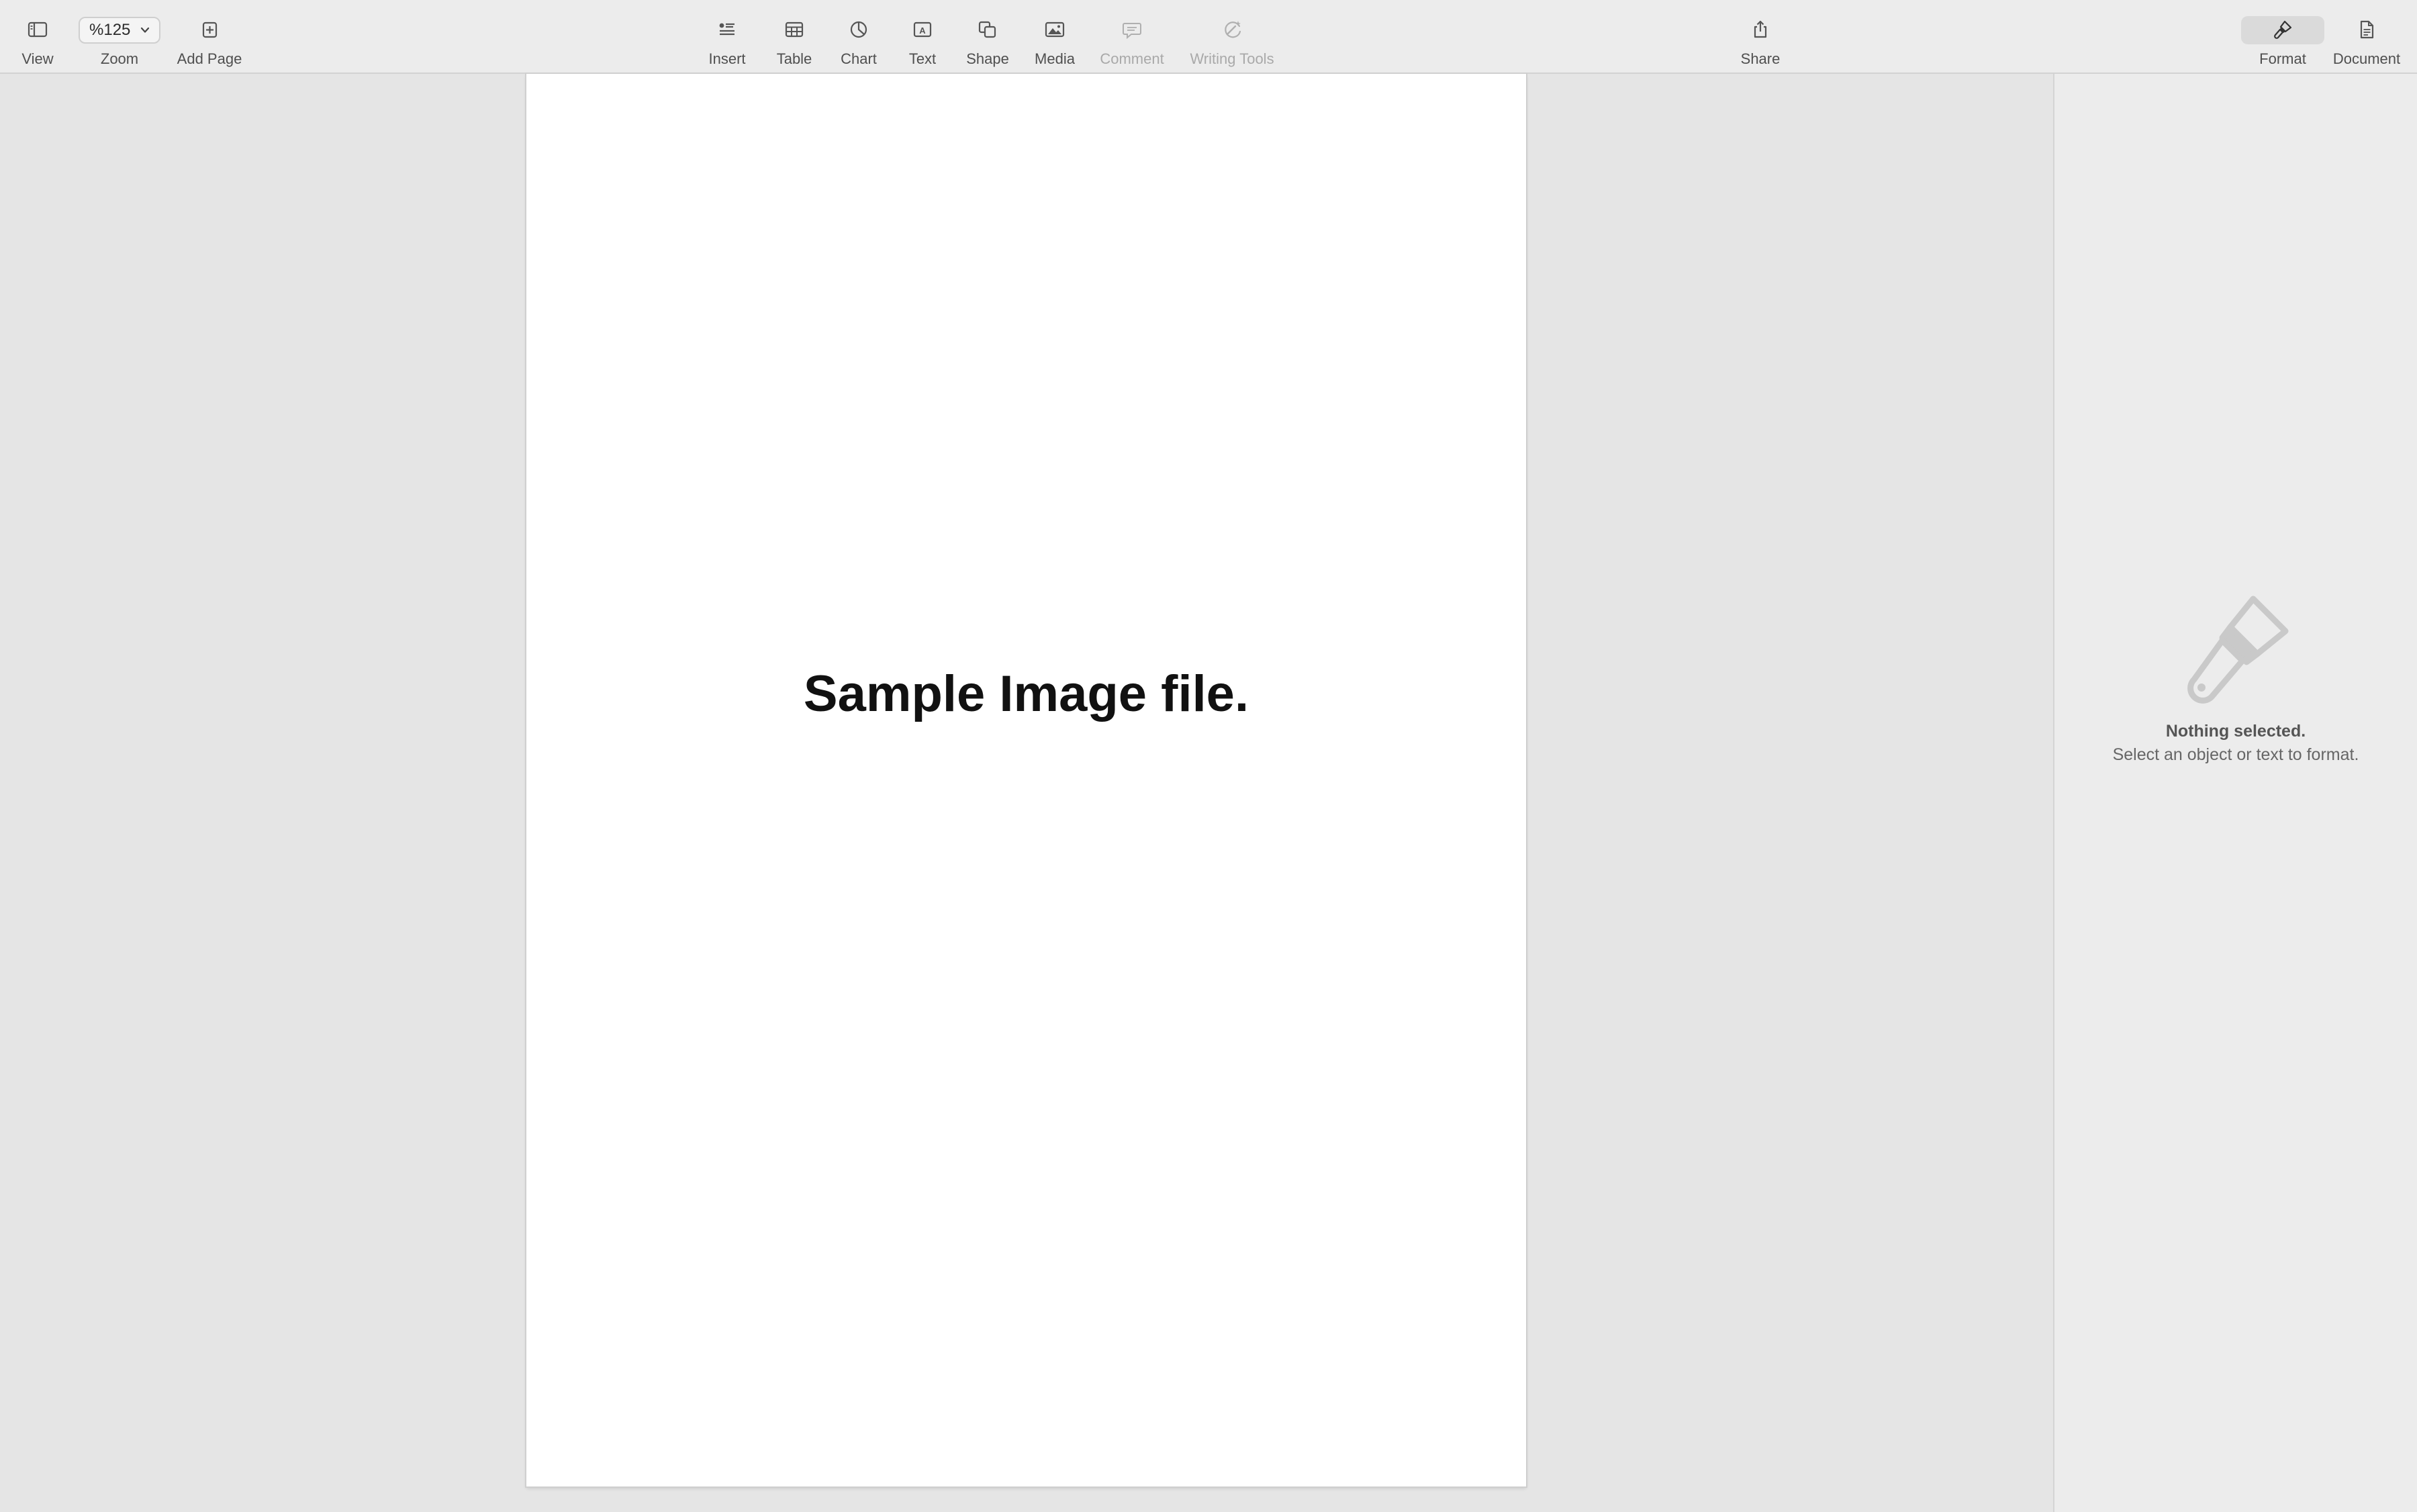  Describe the element at coordinates (2283, 29) in the screenshot. I see `paintbrush-icon` at that location.